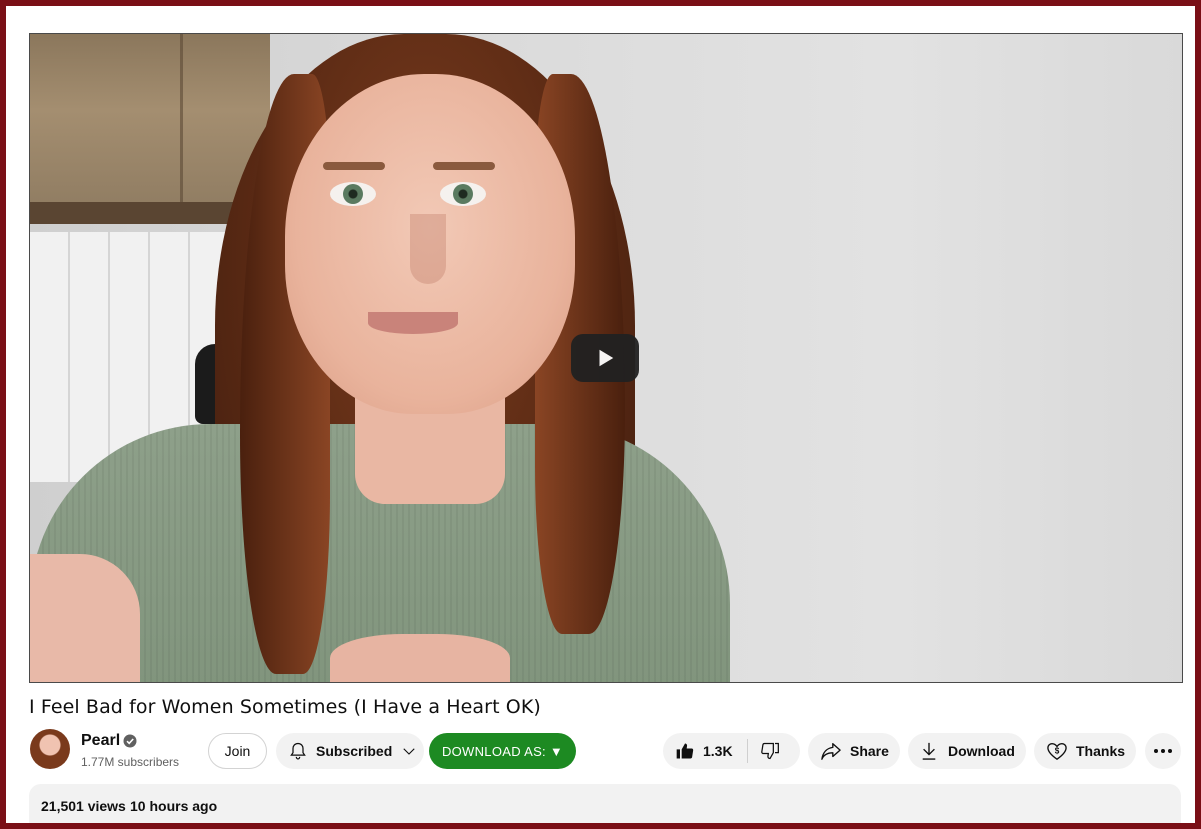 The height and width of the screenshot is (829, 1201). What do you see at coordinates (420, 658) in the screenshot?
I see `video-chest` at bounding box center [420, 658].